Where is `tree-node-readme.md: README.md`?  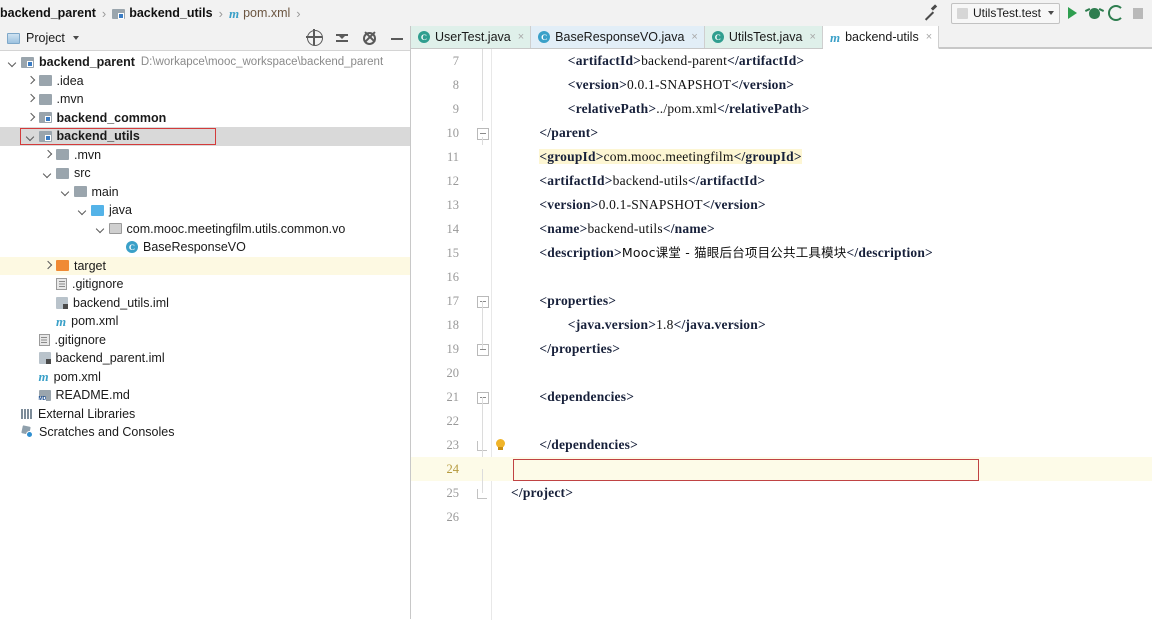
tree-node-readme.md: README.md is located at coordinates (205, 395).